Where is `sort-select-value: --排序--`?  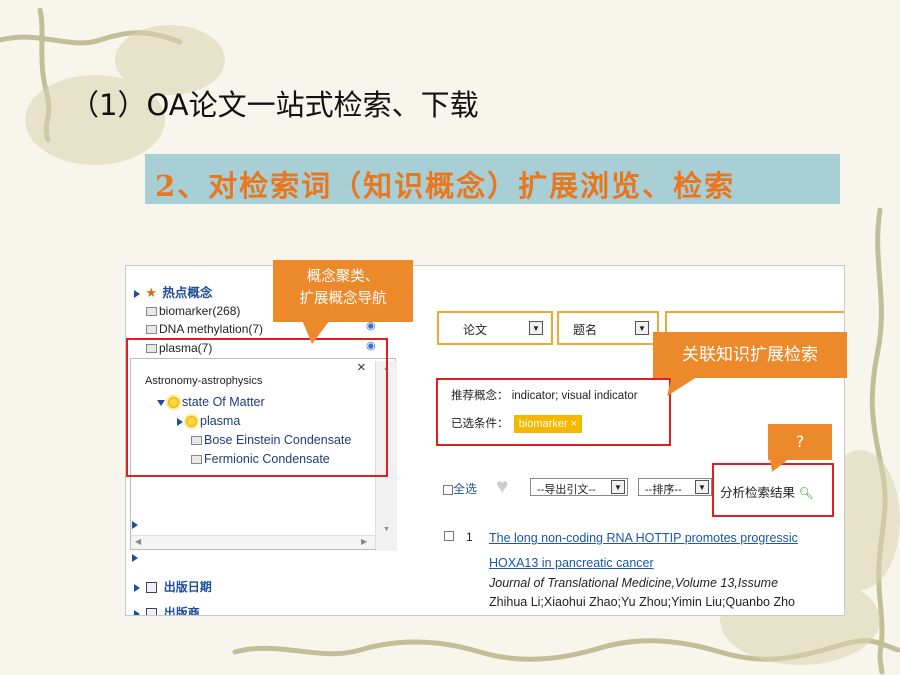
sort-select-value: --排序-- is located at coordinates (663, 490).